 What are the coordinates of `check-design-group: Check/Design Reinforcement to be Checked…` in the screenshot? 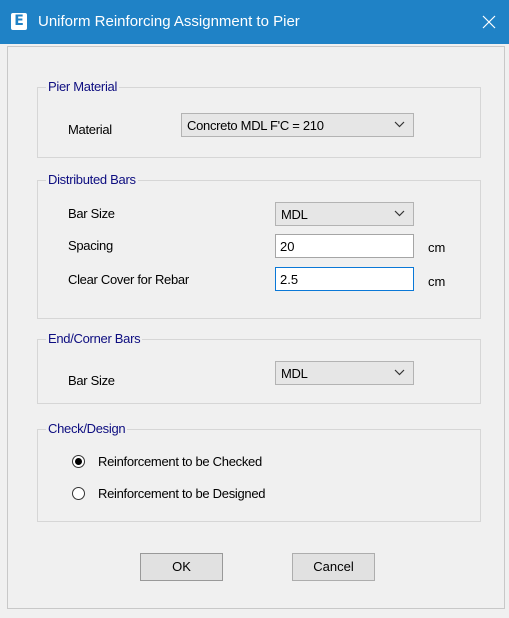 It's located at (259, 471).